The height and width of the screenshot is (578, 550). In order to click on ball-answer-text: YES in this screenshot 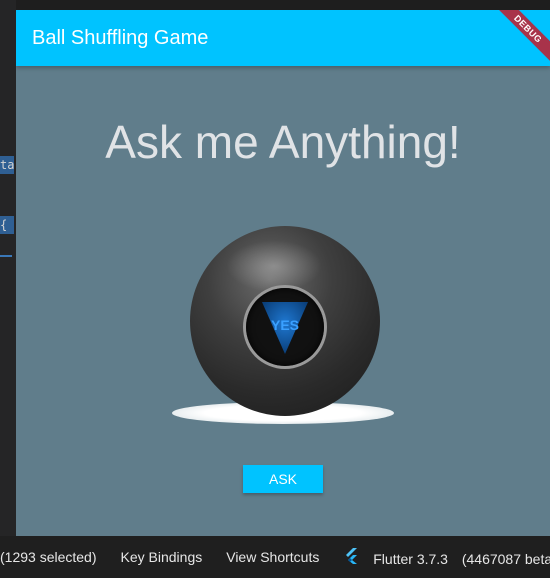, I will do `click(284, 325)`.